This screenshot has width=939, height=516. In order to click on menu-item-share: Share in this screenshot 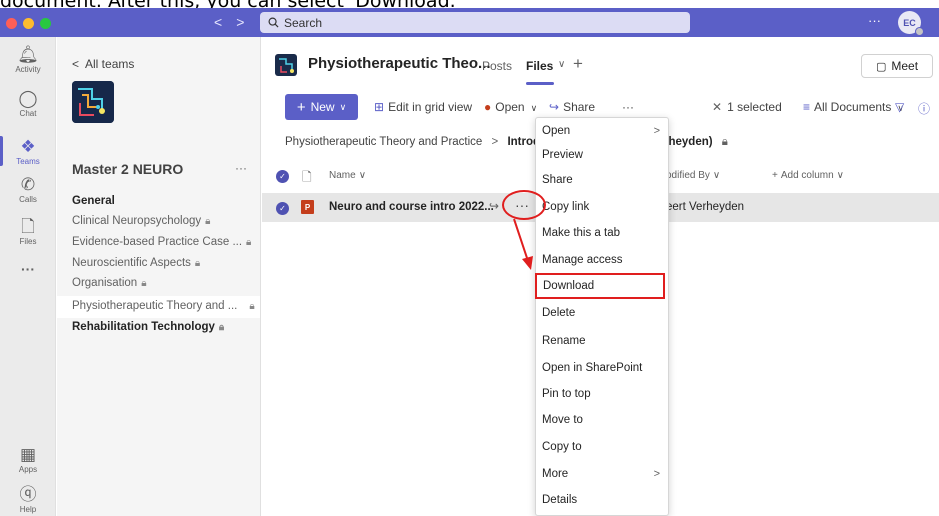, I will do `click(603, 180)`.